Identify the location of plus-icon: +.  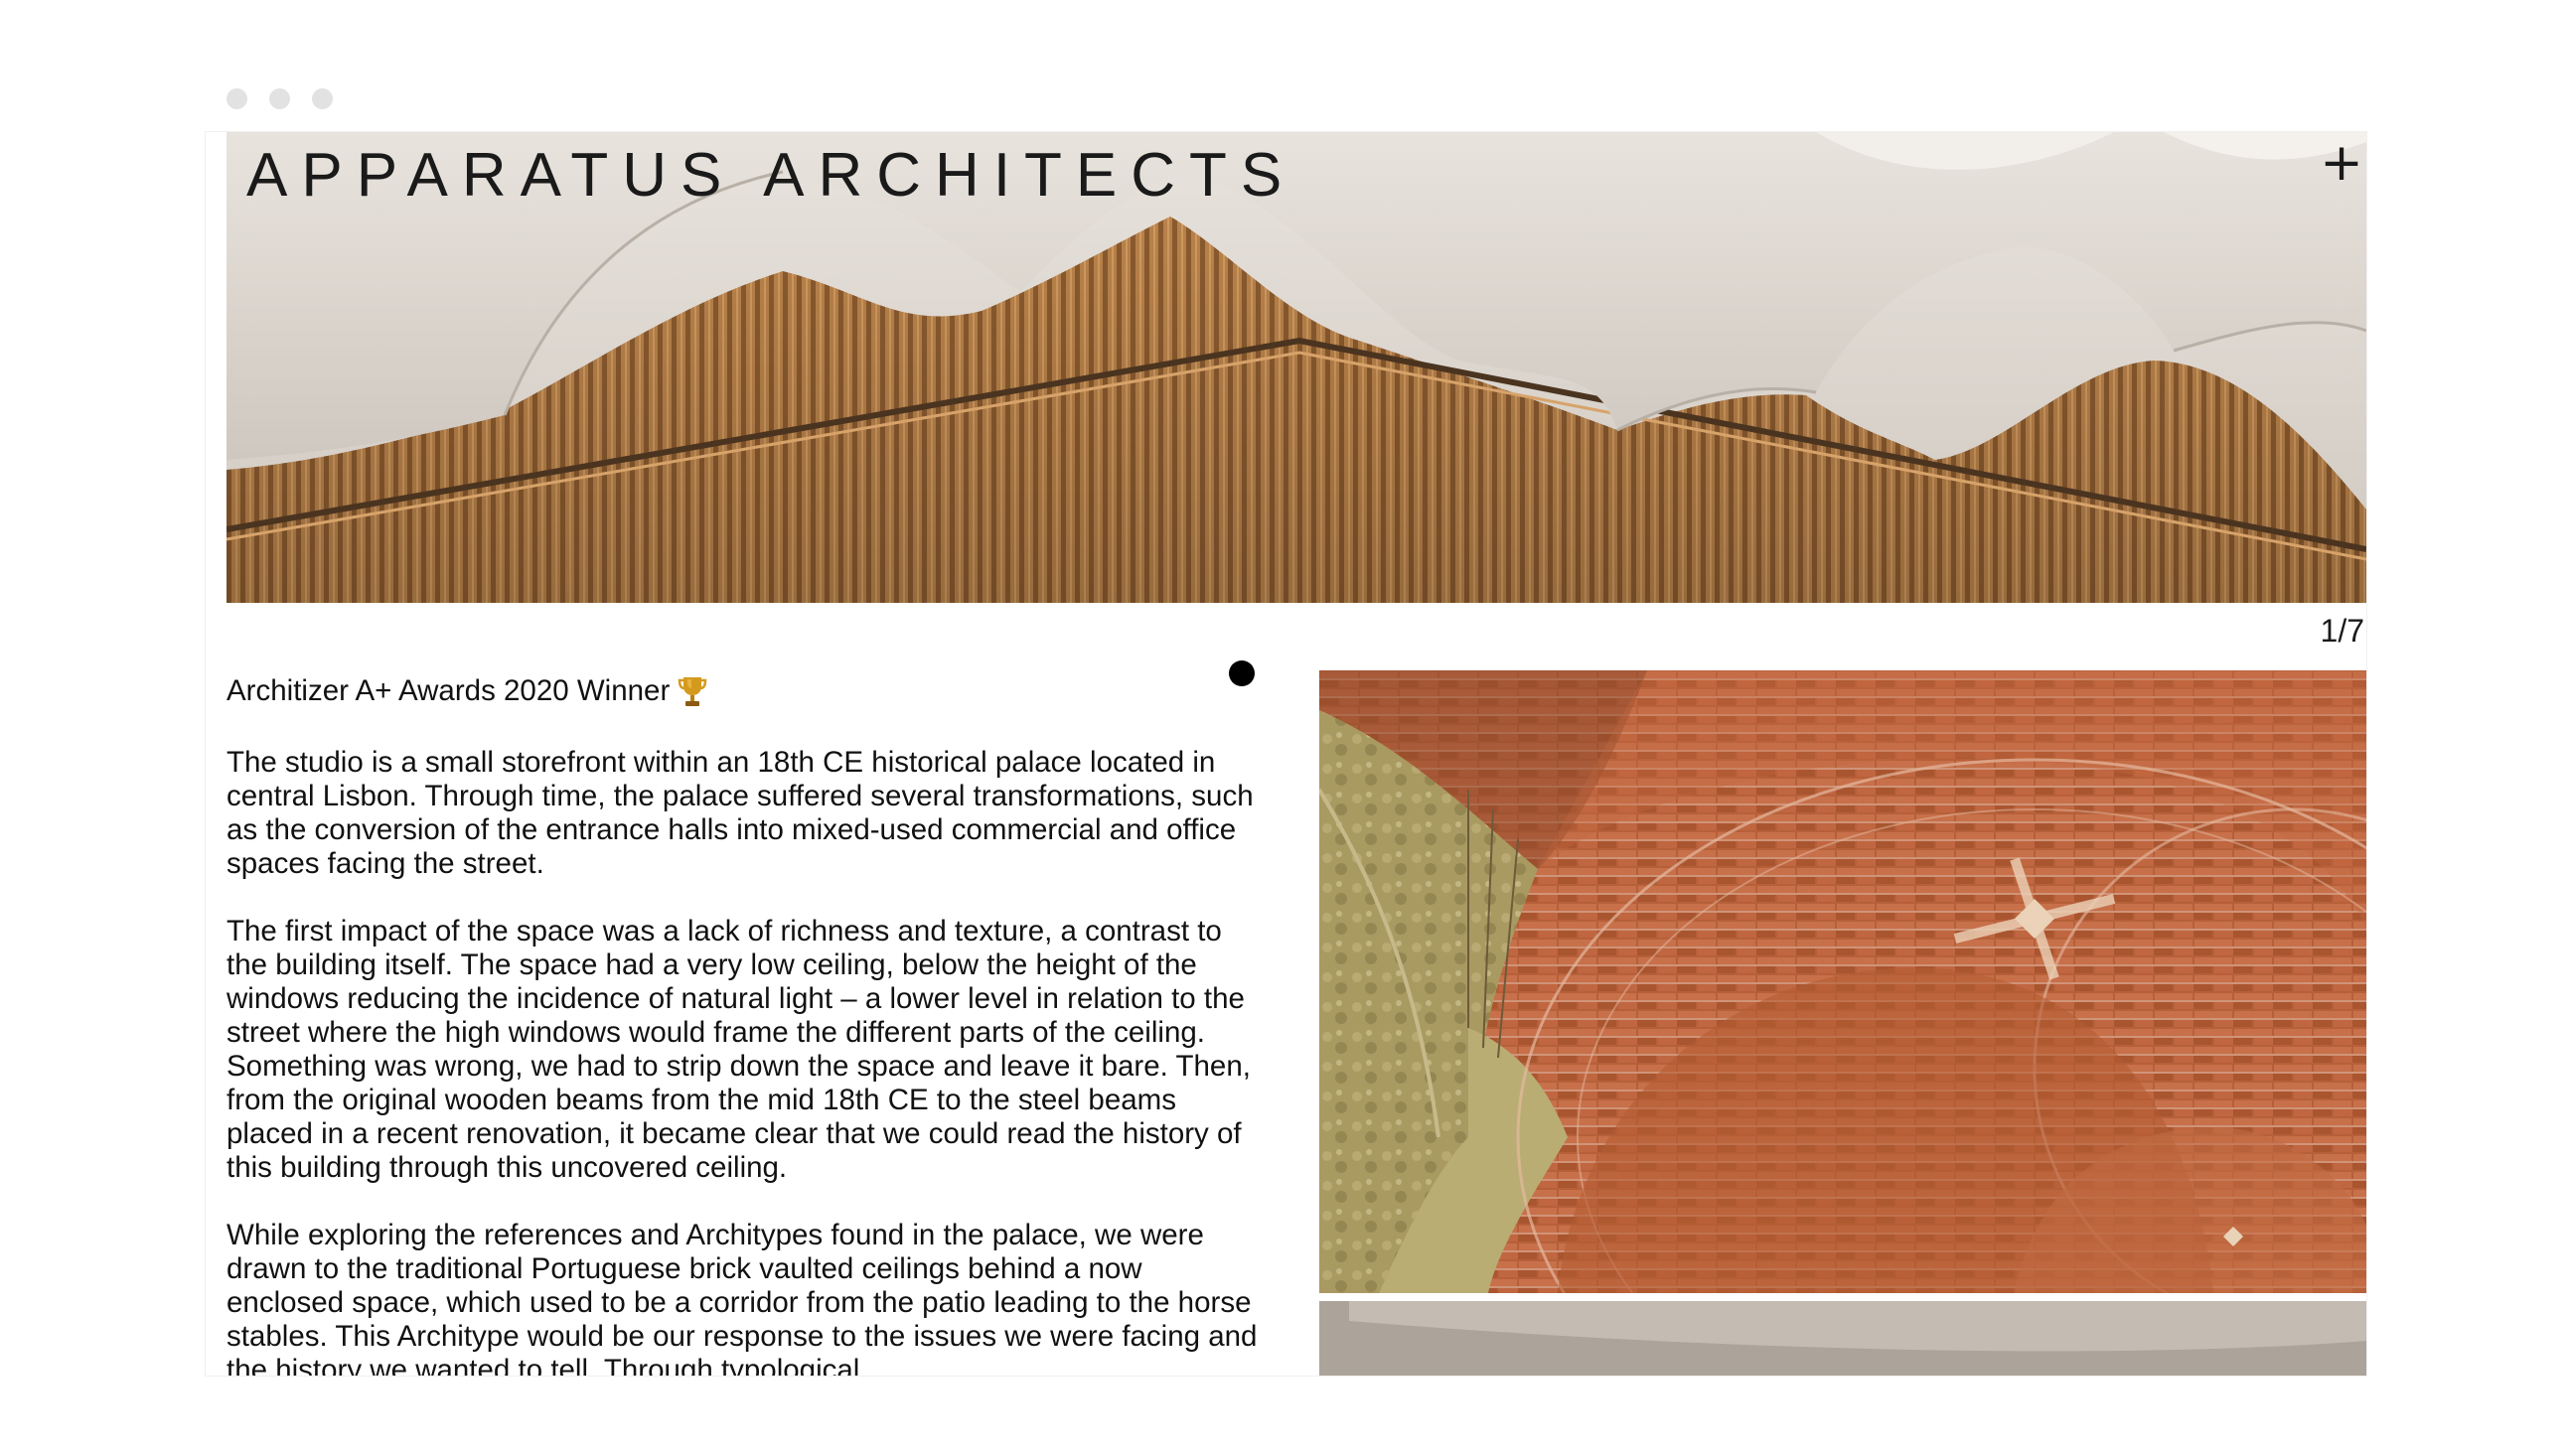
(2341, 163).